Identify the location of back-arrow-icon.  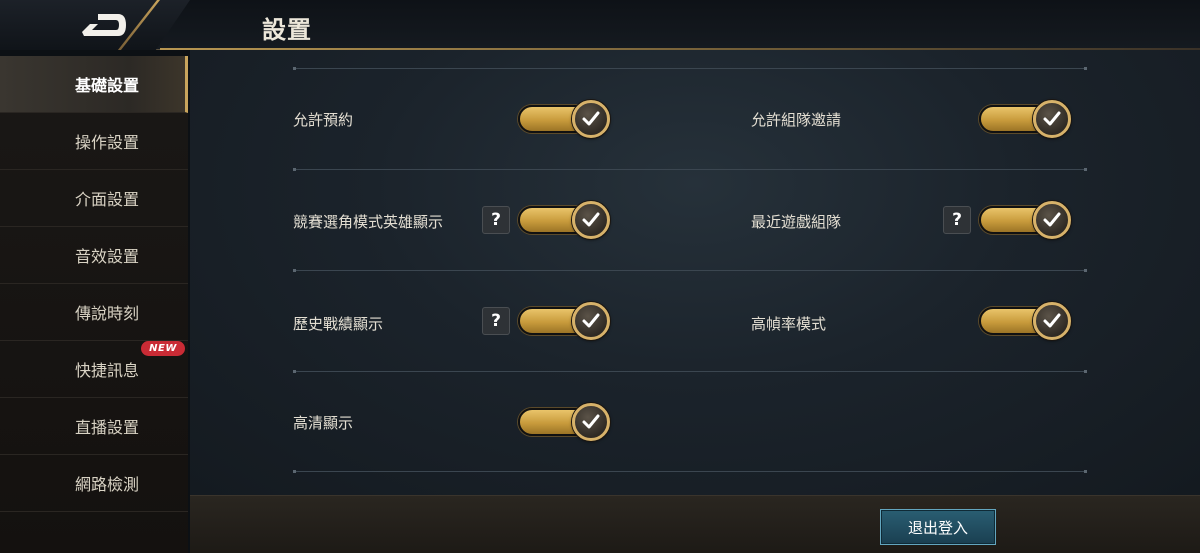
(104, 25).